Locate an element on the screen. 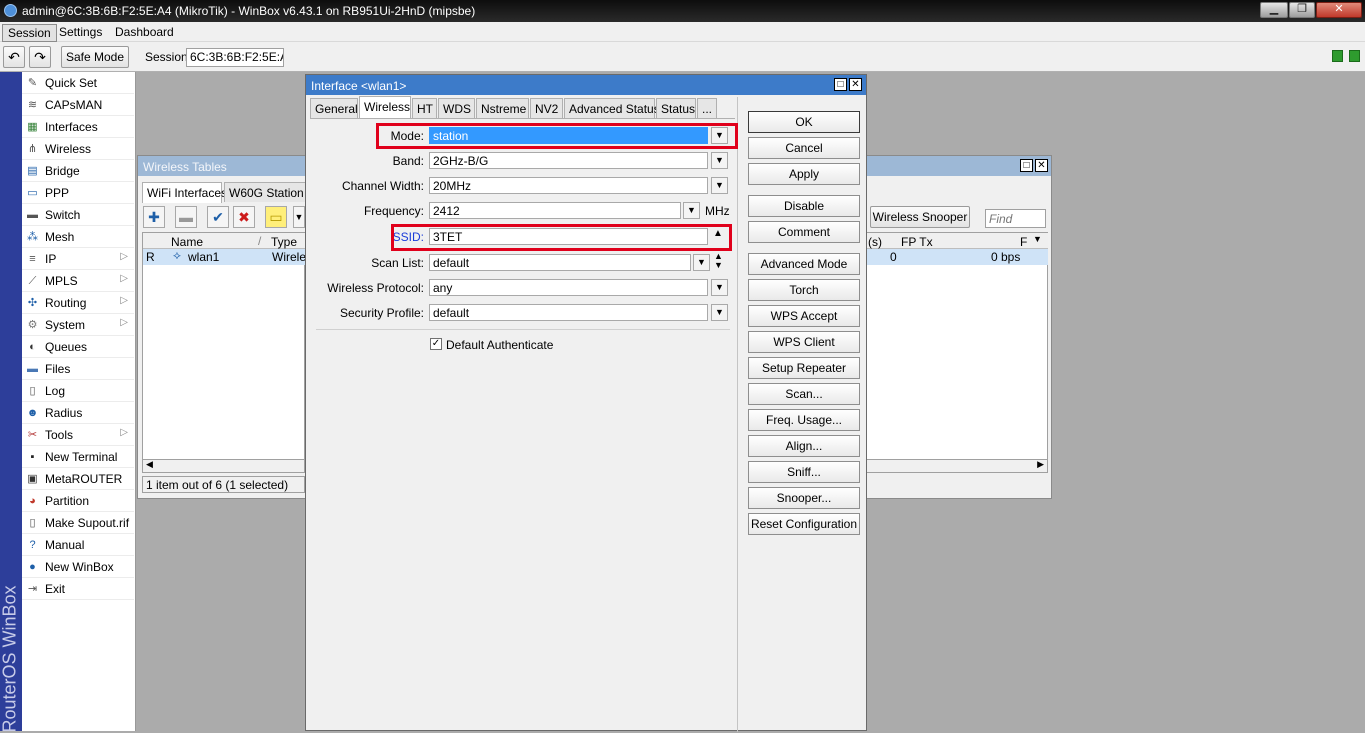  sidebar-item-system: ⚙ System ▷ is located at coordinates (78, 325).